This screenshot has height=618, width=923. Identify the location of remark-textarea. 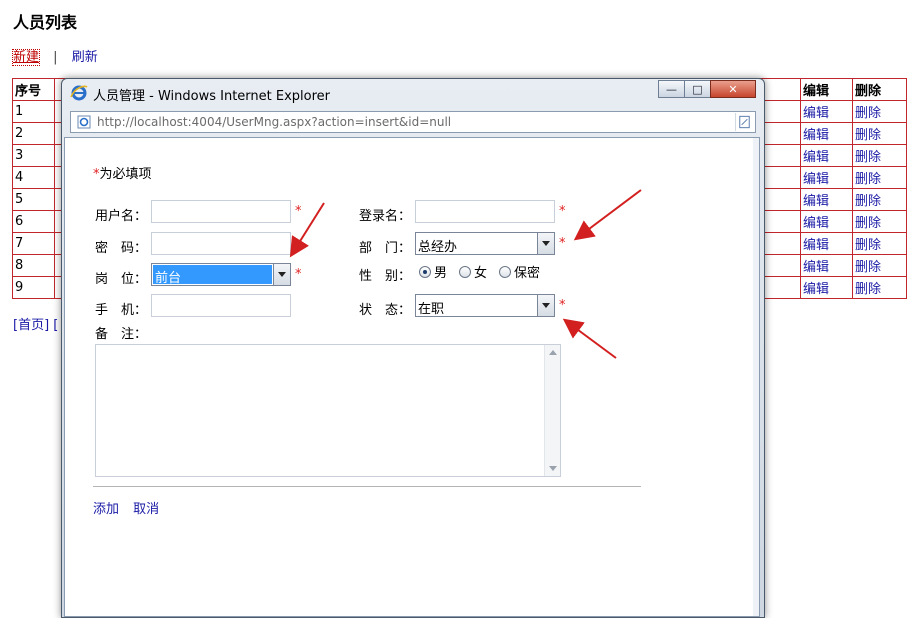
(328, 410).